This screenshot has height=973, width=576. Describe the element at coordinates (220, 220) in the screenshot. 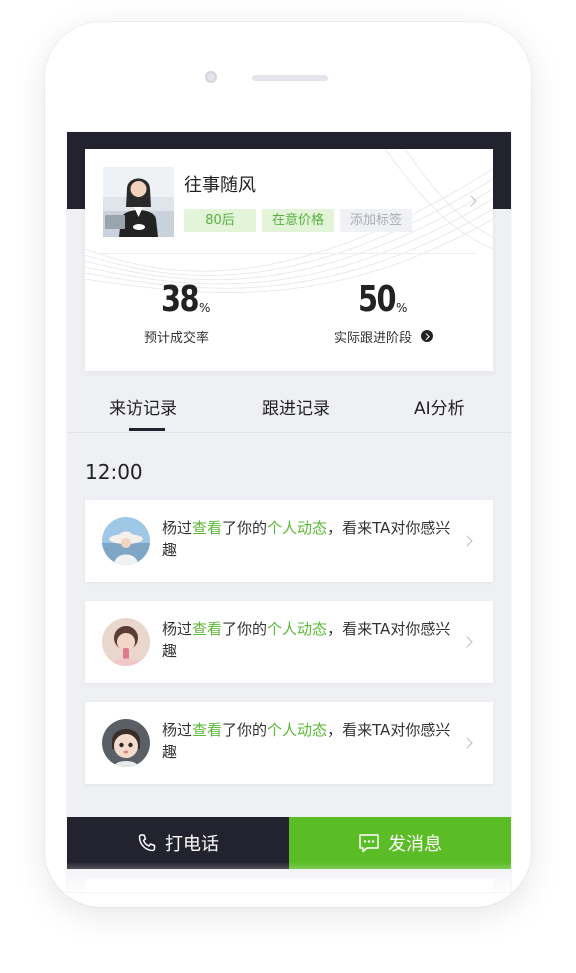

I see `tag-age: 80后` at that location.